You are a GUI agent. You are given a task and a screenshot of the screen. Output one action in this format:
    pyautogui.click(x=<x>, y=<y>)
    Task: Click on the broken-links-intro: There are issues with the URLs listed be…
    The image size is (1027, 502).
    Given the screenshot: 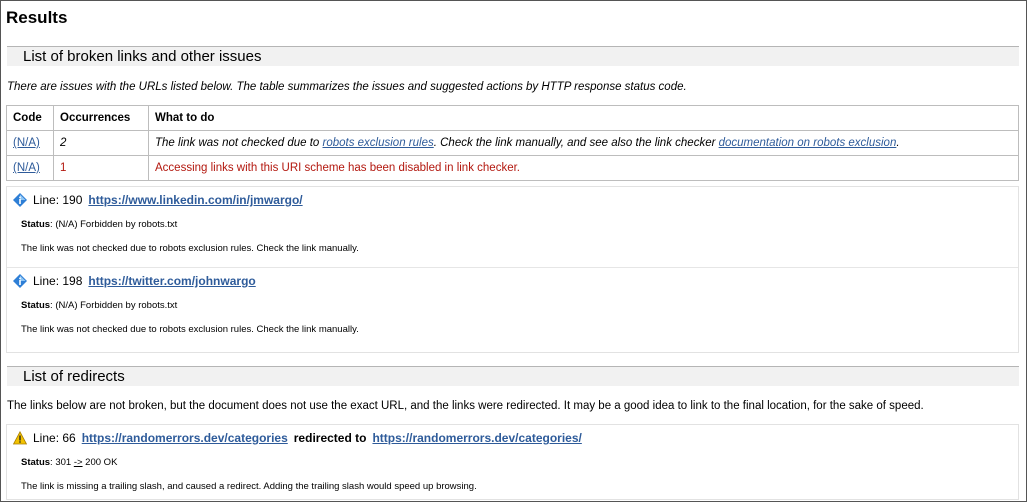 What is the action you would take?
    pyautogui.click(x=347, y=87)
    